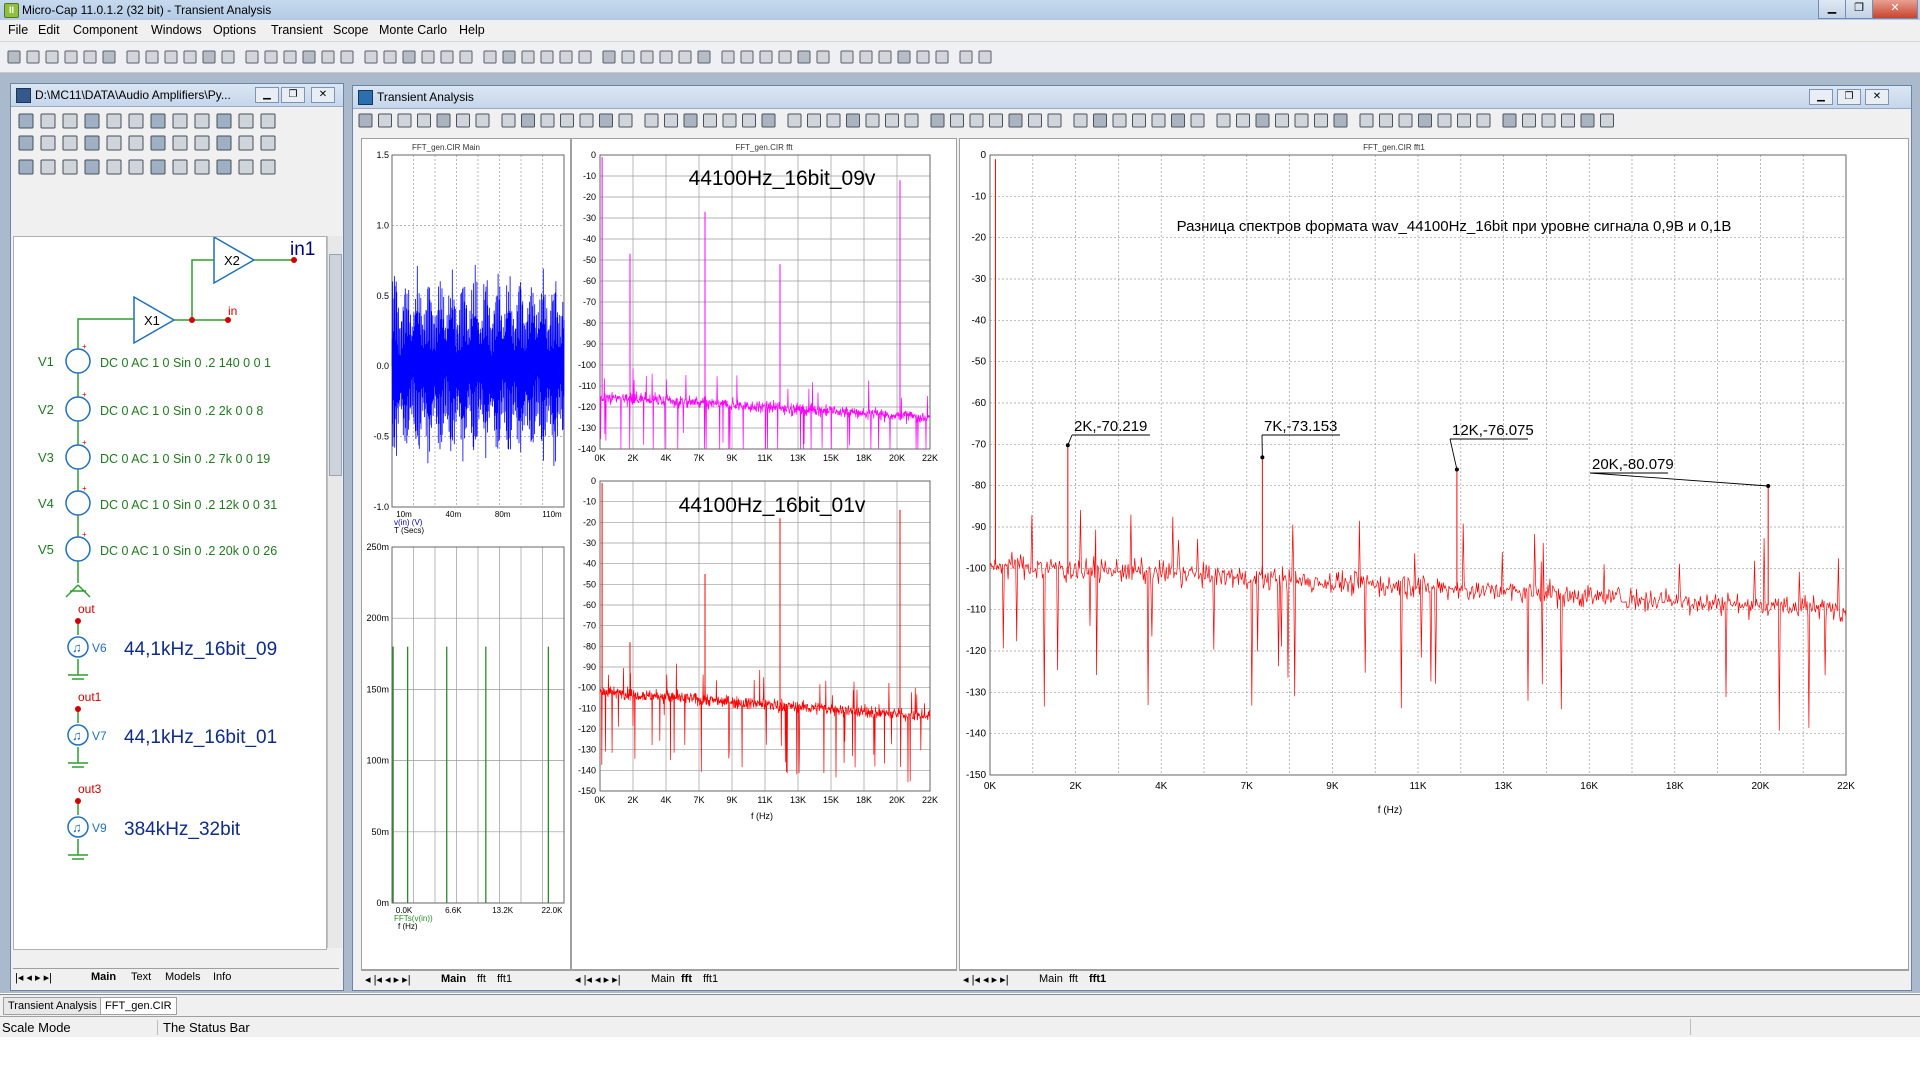 The width and height of the screenshot is (1920, 1080). I want to click on tab-text: Text, so click(141, 977).